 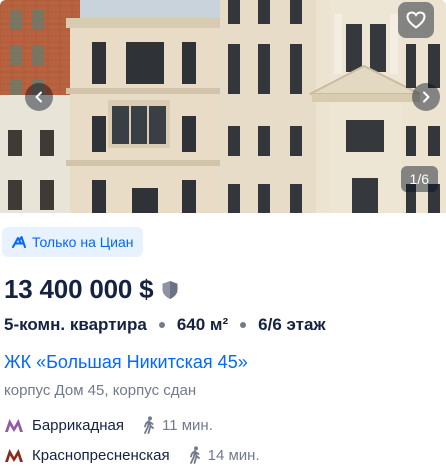 I want to click on gallery-next-button, so click(x=426, y=97).